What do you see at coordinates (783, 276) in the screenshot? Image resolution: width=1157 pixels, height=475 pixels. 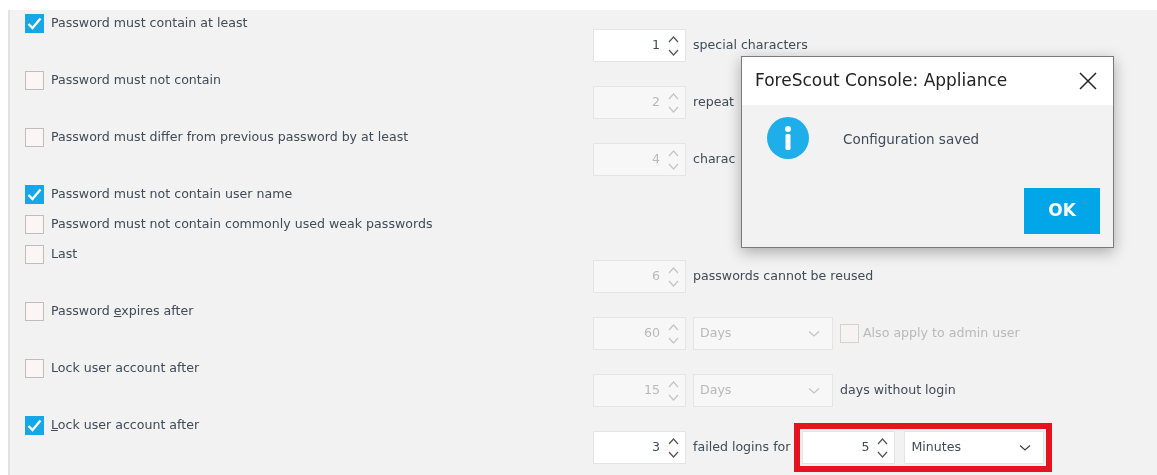 I see `option-text: passwords cannot be reused` at bounding box center [783, 276].